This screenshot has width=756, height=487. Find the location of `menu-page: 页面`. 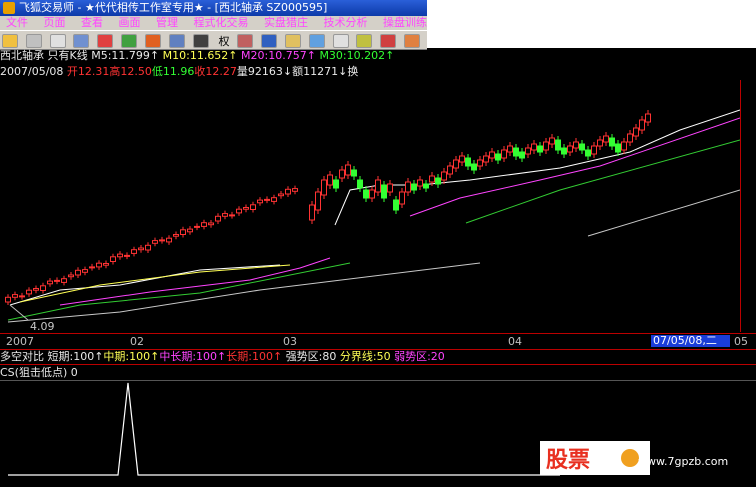

menu-page: 页面 is located at coordinates (55, 23).